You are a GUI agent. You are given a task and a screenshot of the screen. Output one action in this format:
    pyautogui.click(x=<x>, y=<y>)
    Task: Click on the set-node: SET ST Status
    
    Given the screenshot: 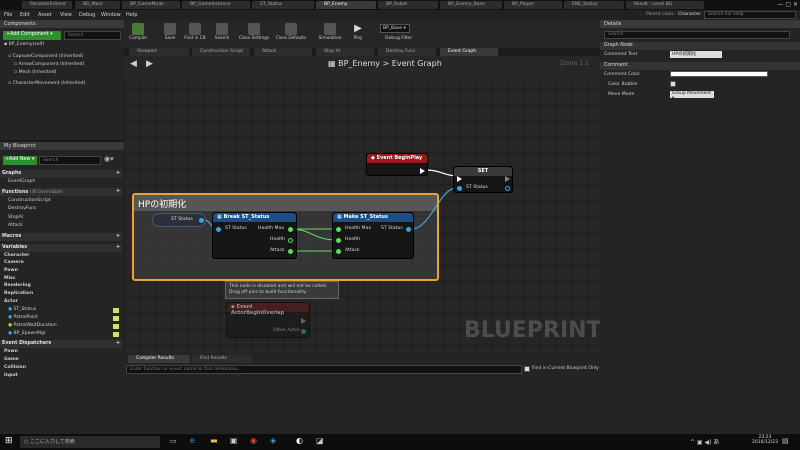 What is the action you would take?
    pyautogui.click(x=483, y=179)
    